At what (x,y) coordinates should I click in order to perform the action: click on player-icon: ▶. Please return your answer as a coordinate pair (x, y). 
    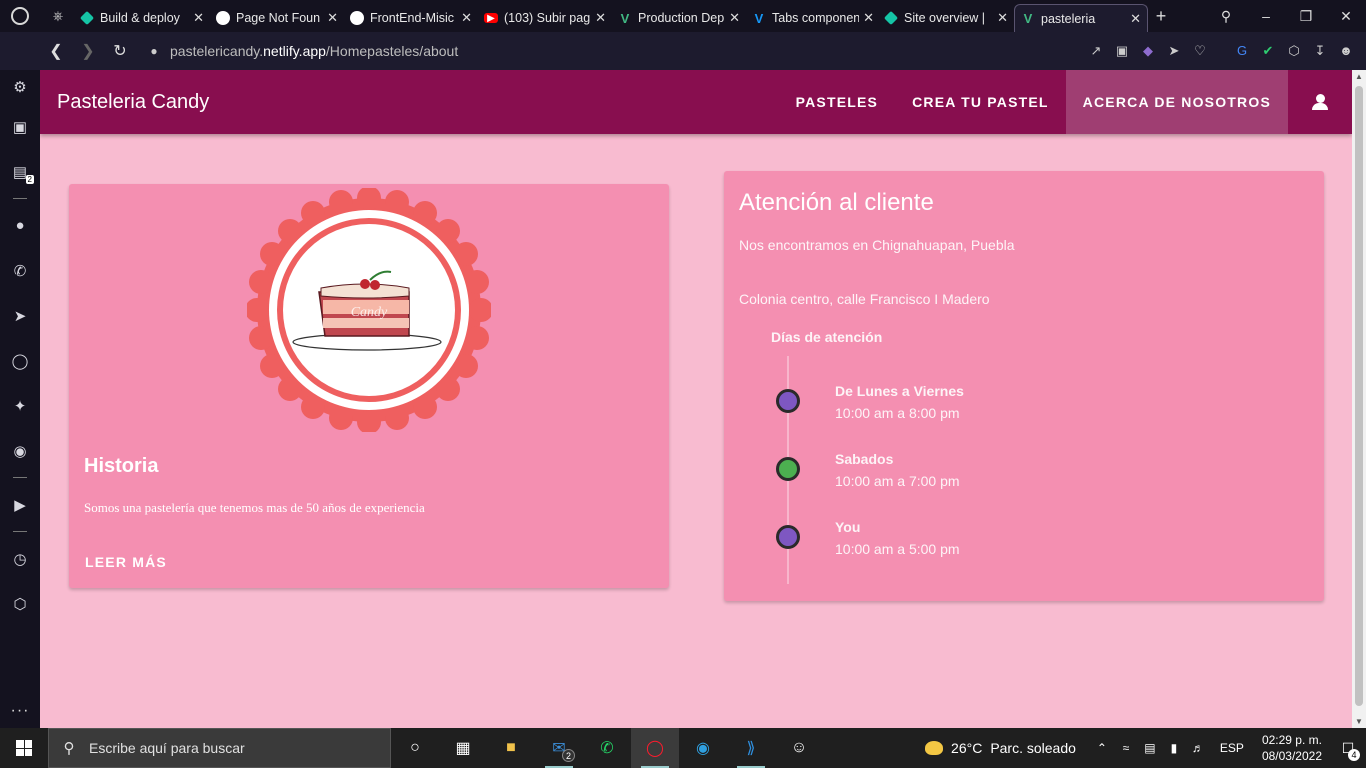
    Looking at the image, I should click on (20, 504).